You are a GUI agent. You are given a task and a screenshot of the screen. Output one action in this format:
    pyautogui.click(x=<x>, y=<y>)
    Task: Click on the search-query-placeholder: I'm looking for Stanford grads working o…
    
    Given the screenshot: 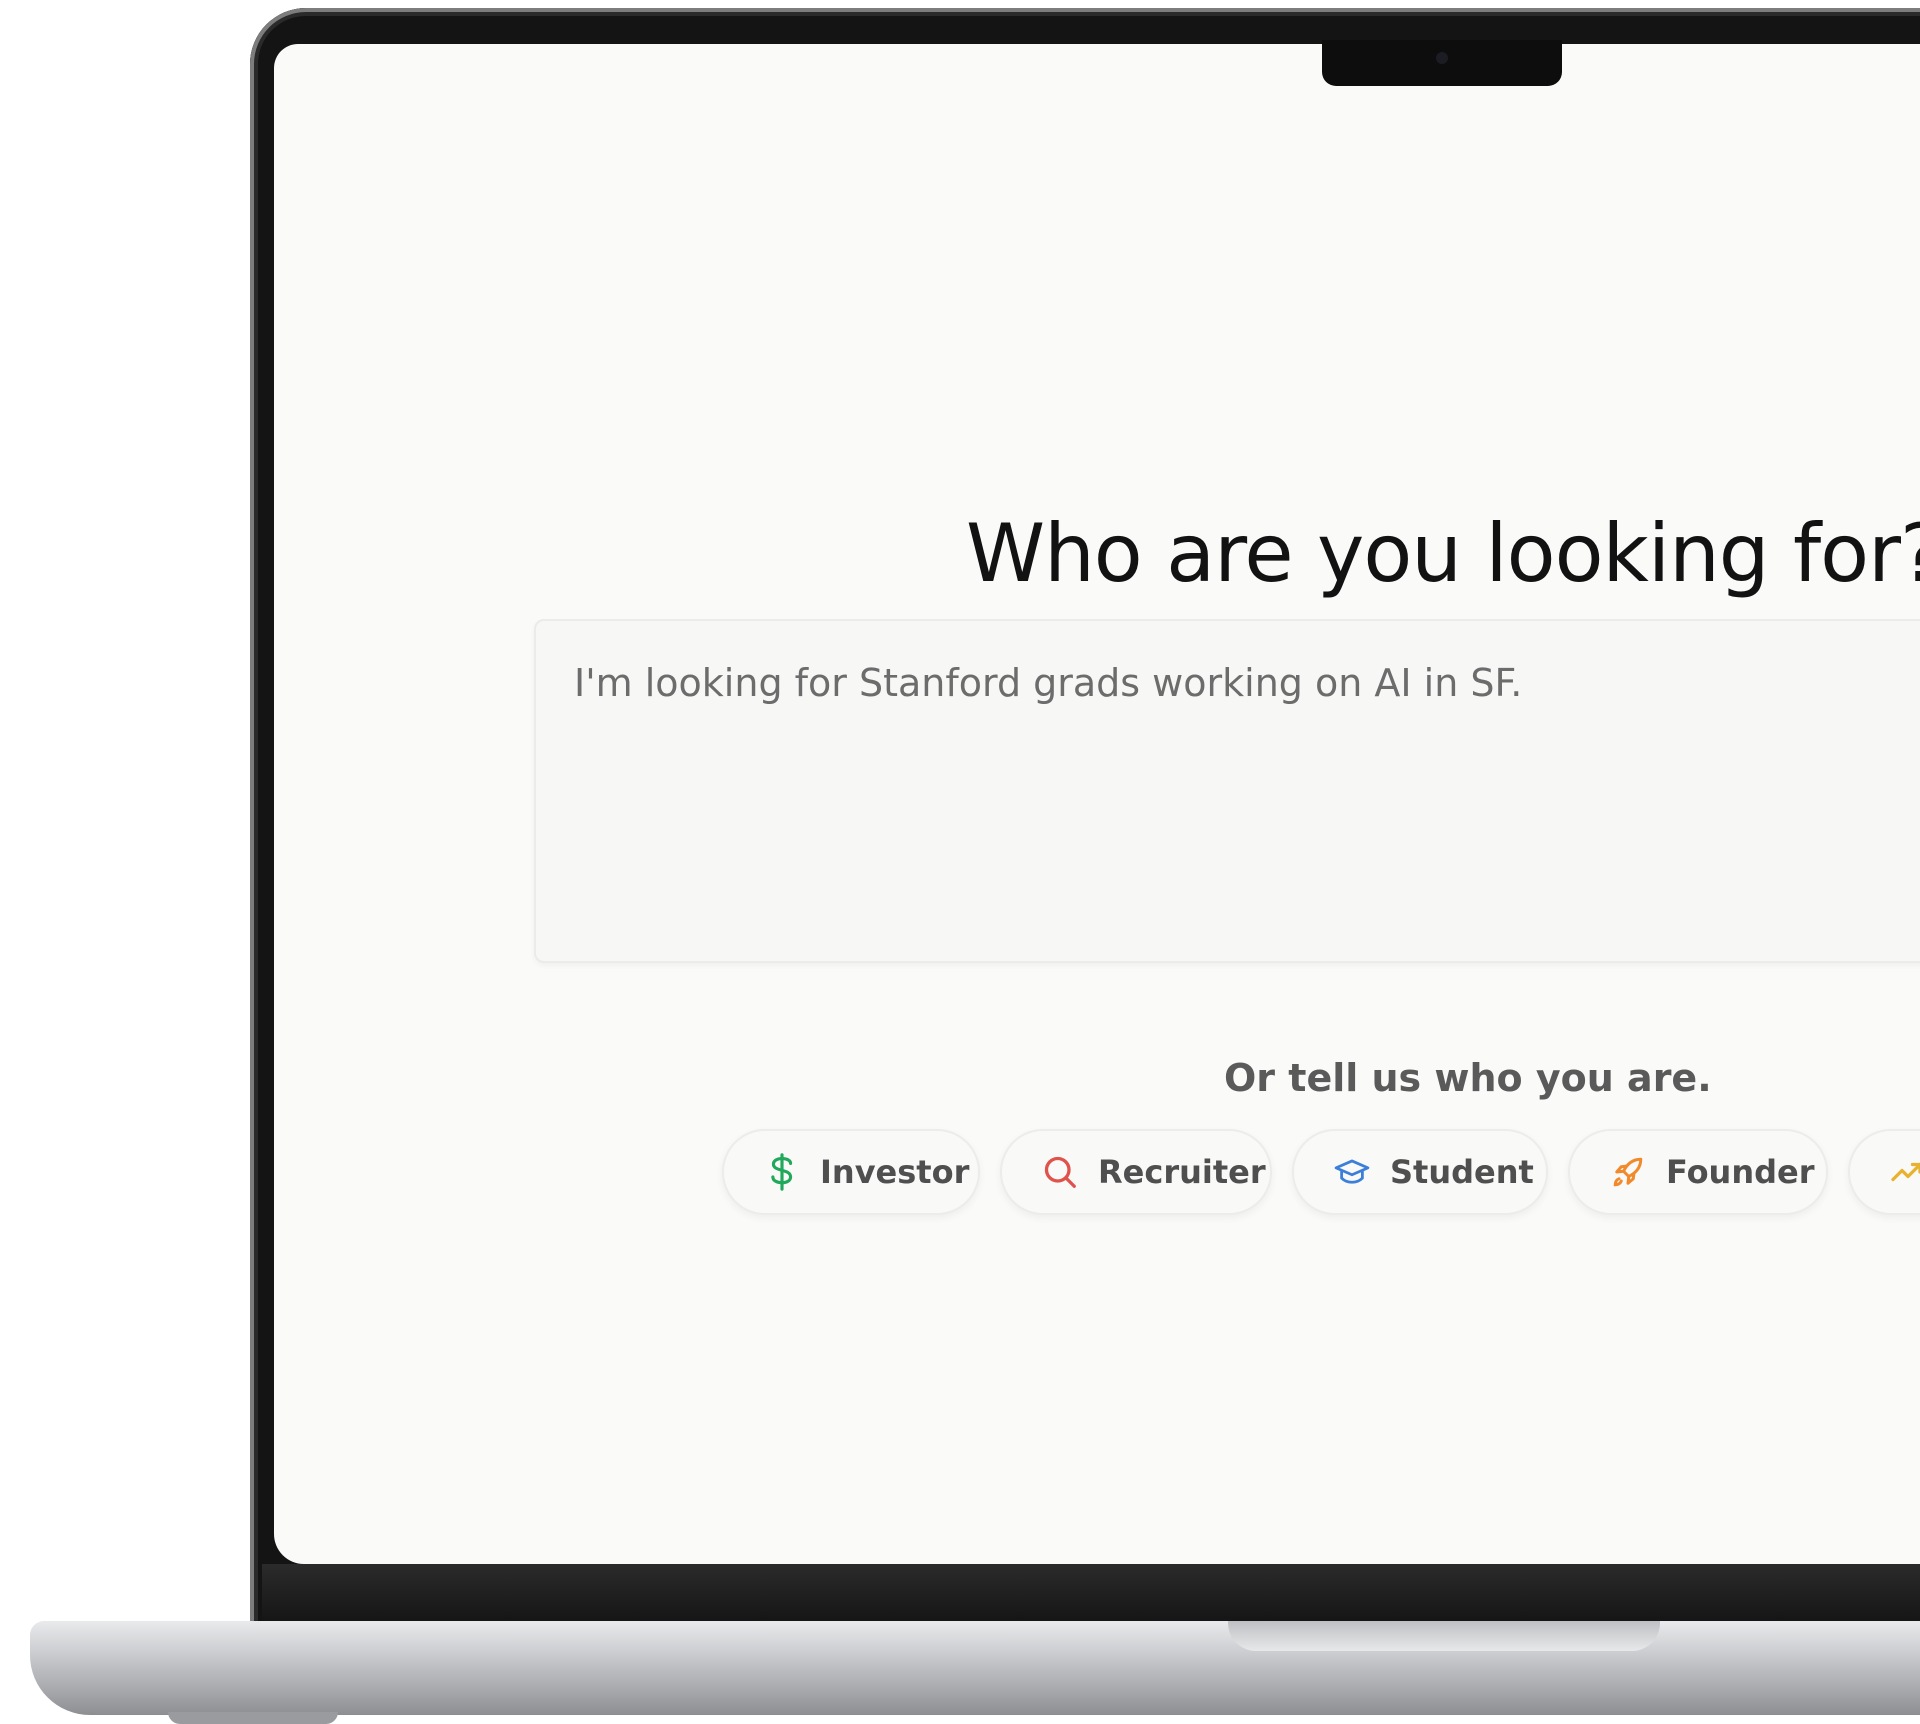 What is the action you would take?
    pyautogui.click(x=1048, y=683)
    